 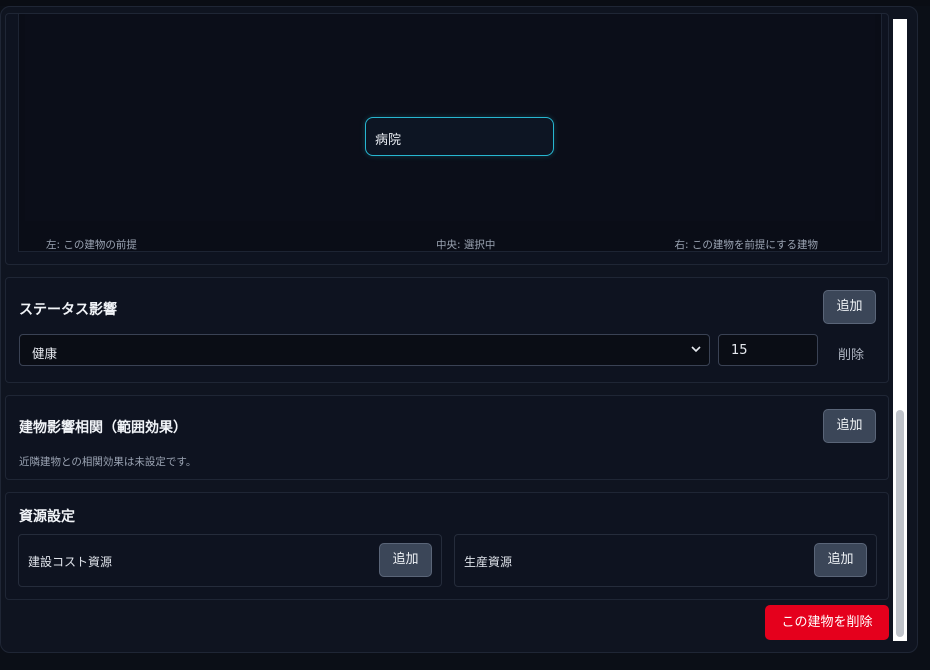 What do you see at coordinates (405, 560) in the screenshot?
I see `add-build-cost-resource-button: 追加` at bounding box center [405, 560].